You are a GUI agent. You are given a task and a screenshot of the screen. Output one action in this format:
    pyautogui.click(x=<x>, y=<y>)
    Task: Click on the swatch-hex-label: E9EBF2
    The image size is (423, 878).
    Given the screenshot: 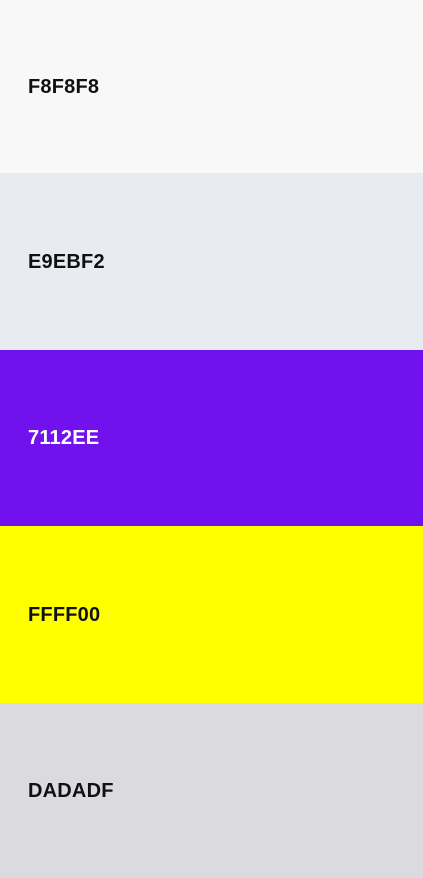 What is the action you would take?
    pyautogui.click(x=66, y=261)
    